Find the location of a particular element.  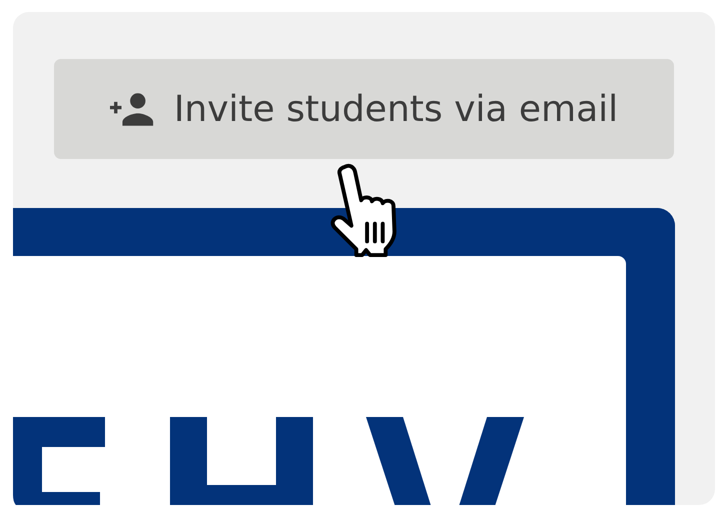

add-person-icon is located at coordinates (133, 109).